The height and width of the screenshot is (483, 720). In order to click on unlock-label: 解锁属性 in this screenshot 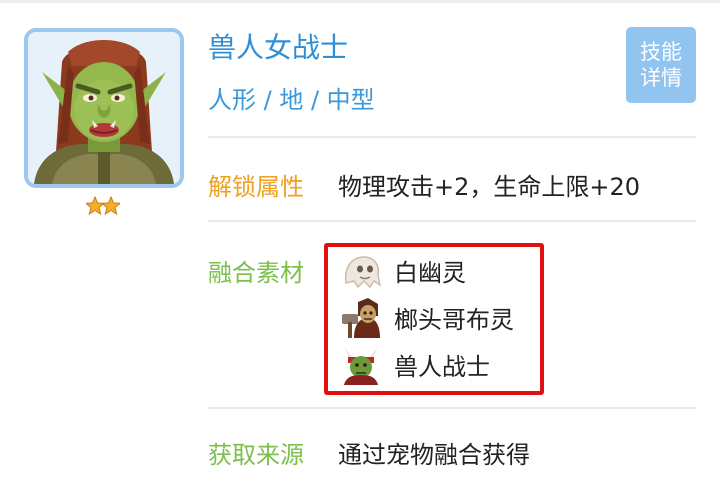, I will do `click(256, 187)`.